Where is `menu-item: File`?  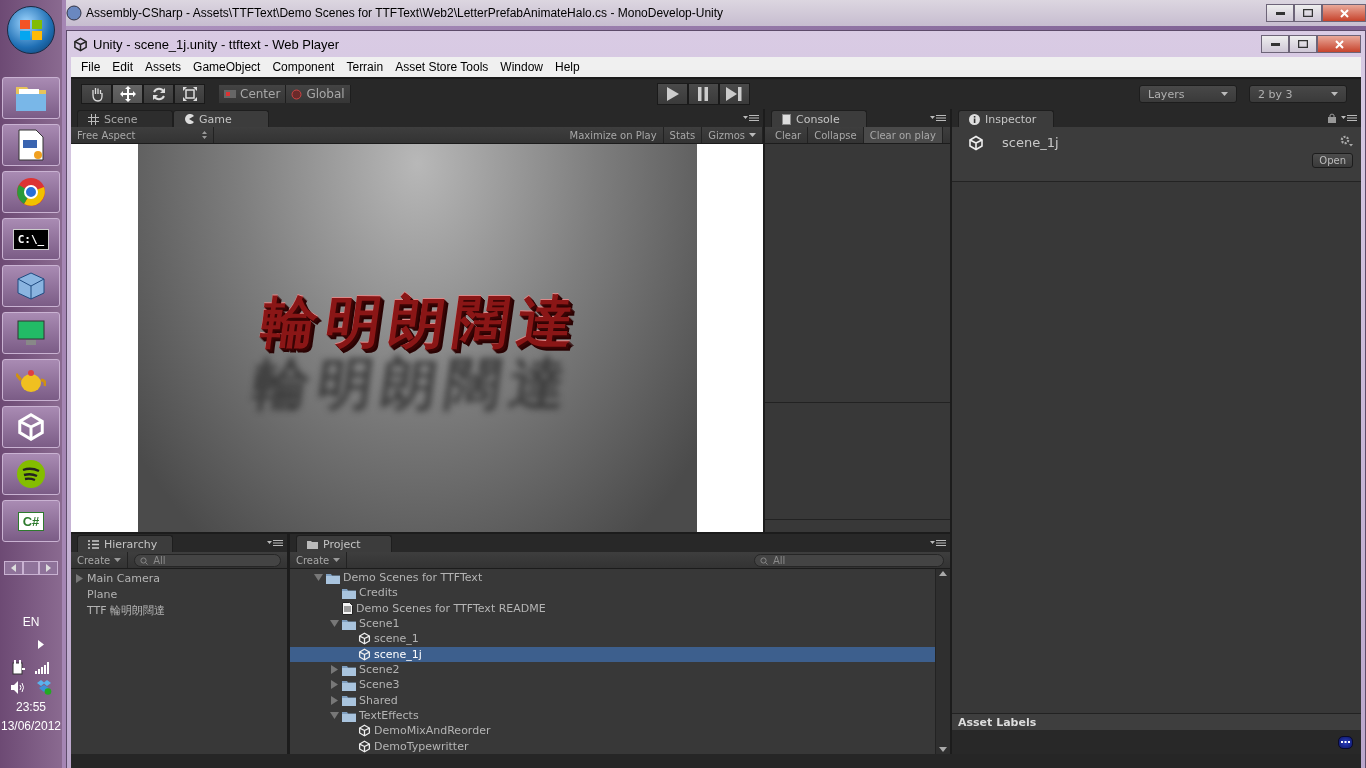
menu-item: File is located at coordinates (91, 67).